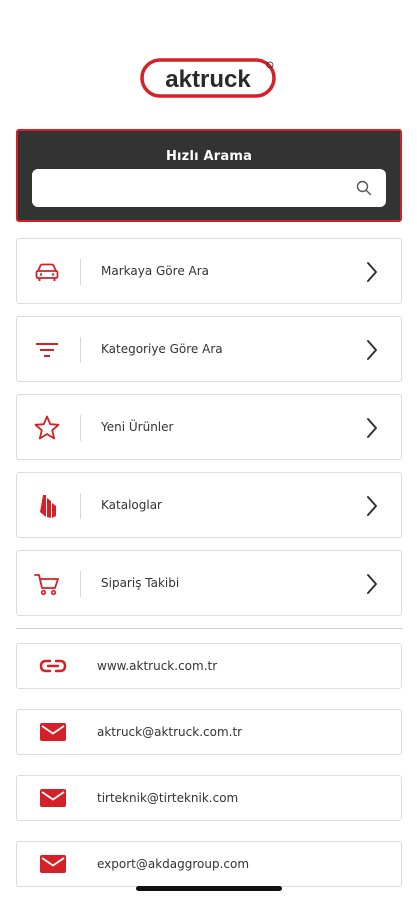 This screenshot has height=900, width=417. I want to click on aktruck-logo: aktruck, so click(207, 78).